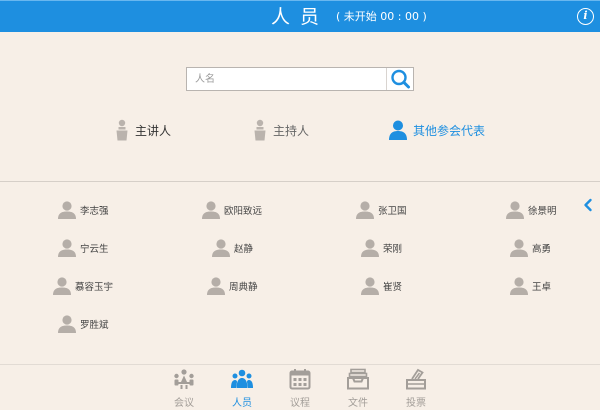  I want to click on participant-name: 张卫国, so click(392, 211).